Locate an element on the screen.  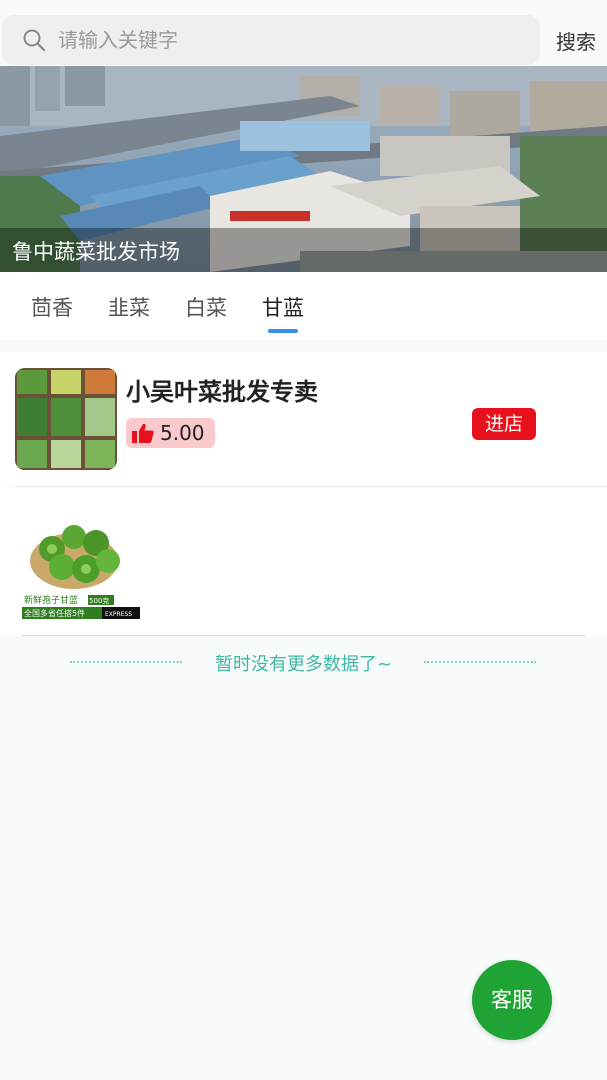
thumbs-up-icon is located at coordinates (143, 433).